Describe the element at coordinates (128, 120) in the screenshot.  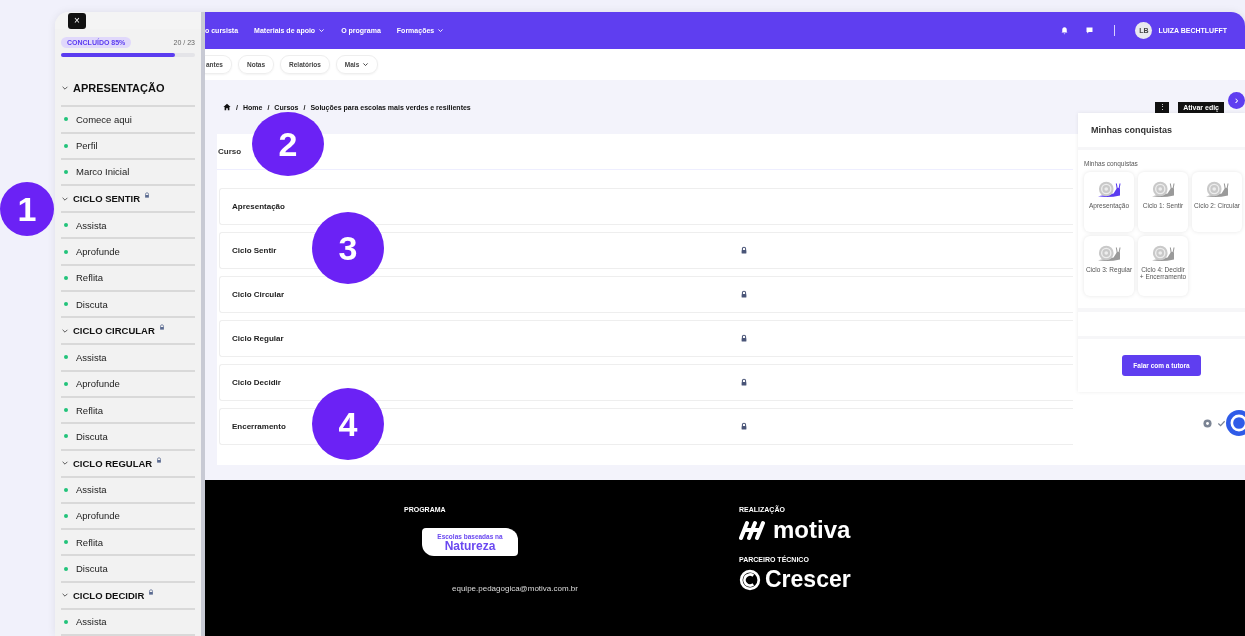
I see `sidebar-item: Comece aqui` at that location.